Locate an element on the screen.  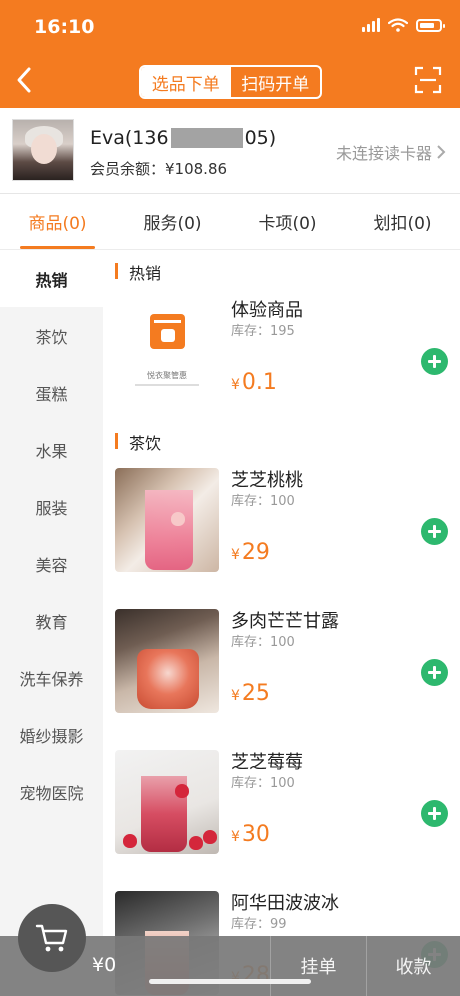
item-type-tabs: 商品(0) 服务(0) 卡项(0) 划扣(0) is located at coordinates (230, 222).